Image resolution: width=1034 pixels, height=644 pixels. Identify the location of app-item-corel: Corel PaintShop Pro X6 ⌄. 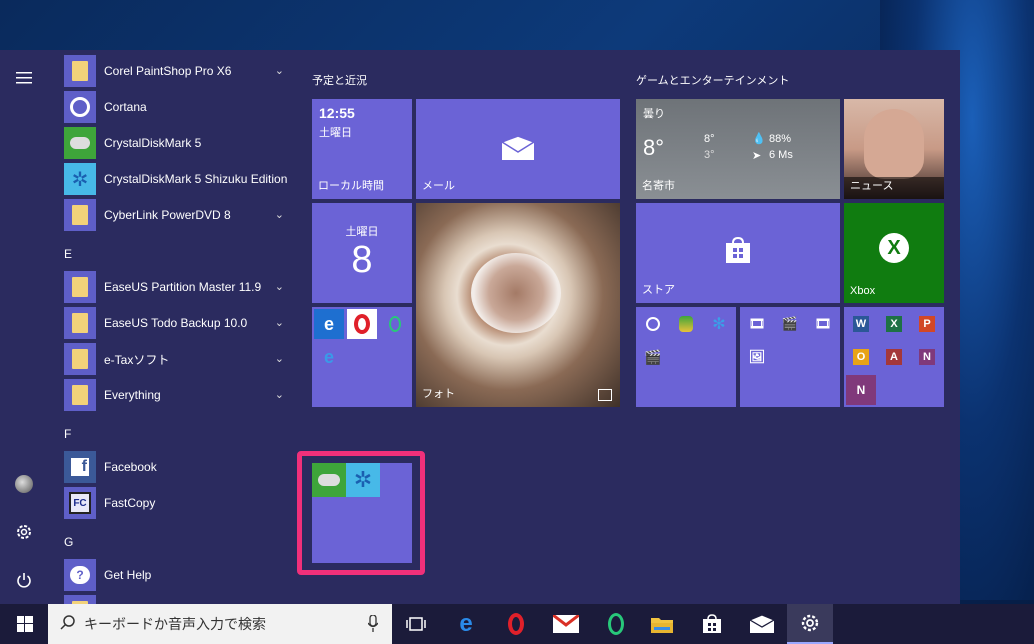
(179, 71).